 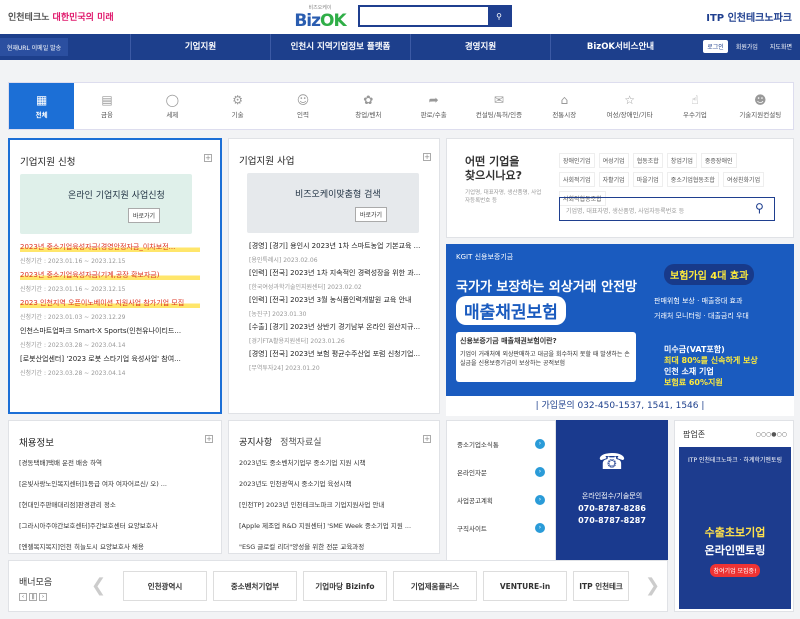 I want to click on panel-title: 기업지원 사업, so click(x=267, y=161).